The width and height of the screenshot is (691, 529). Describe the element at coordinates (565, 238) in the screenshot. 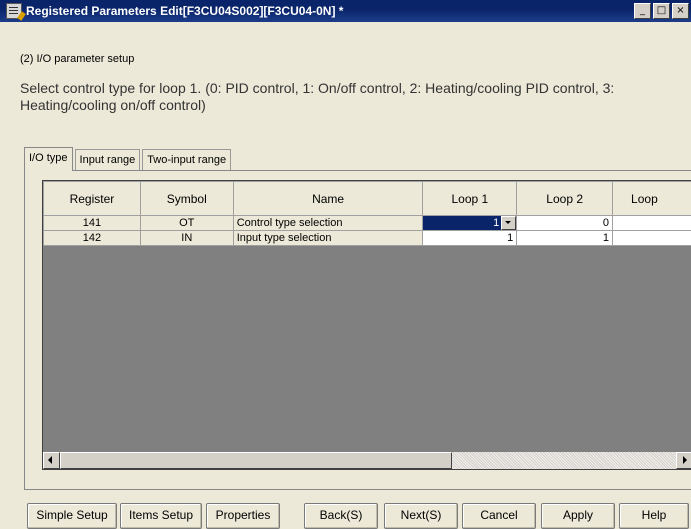

I see `loop2-cell: 1` at that location.